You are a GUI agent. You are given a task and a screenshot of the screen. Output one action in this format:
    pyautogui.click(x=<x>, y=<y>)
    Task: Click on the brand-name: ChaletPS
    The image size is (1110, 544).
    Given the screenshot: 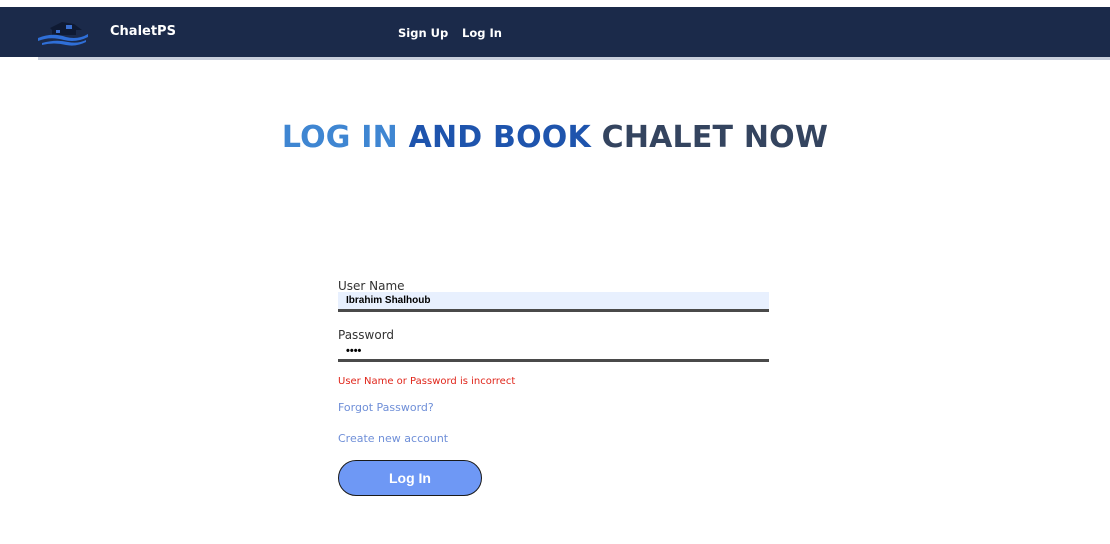 What is the action you would take?
    pyautogui.click(x=143, y=31)
    